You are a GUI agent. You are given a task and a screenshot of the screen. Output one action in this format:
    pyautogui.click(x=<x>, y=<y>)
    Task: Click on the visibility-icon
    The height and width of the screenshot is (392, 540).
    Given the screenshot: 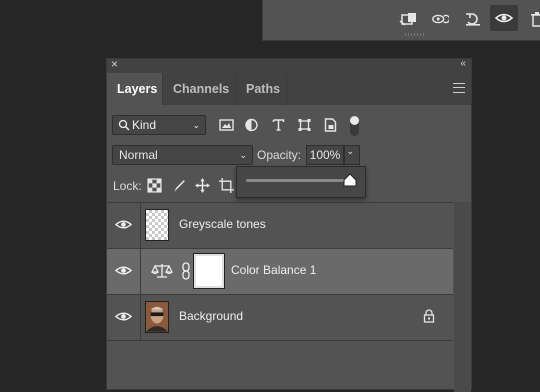 What is the action you would take?
    pyautogui.click(x=504, y=18)
    